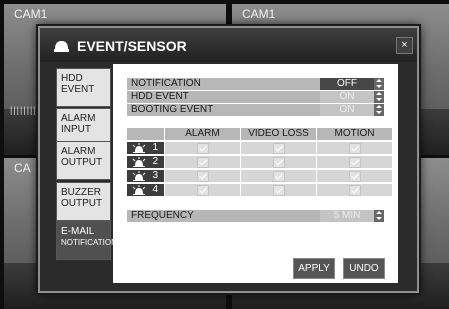 Image resolution: width=449 pixels, height=309 pixels. I want to click on notification-label: NOTIFICATION, so click(166, 83).